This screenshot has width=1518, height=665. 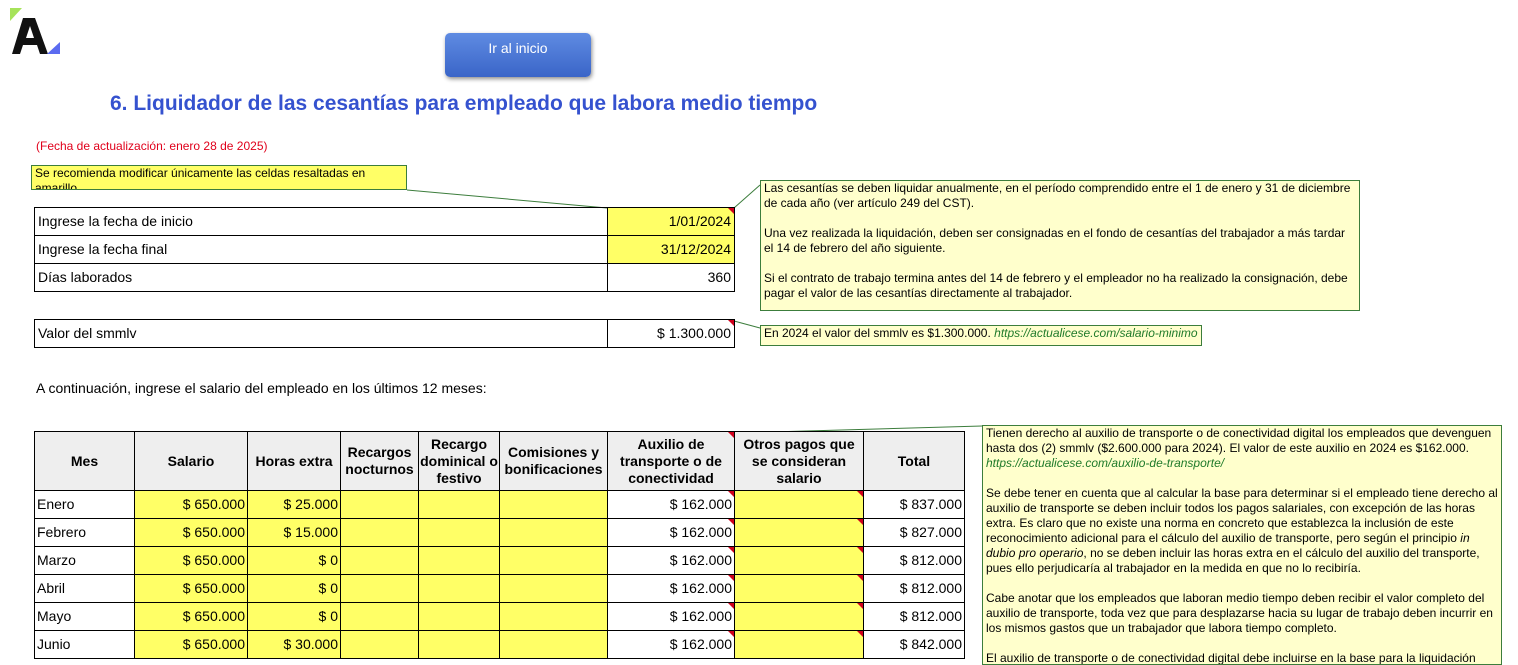 What do you see at coordinates (294, 461) in the screenshot?
I see `header-horas-extra: Horas extra` at bounding box center [294, 461].